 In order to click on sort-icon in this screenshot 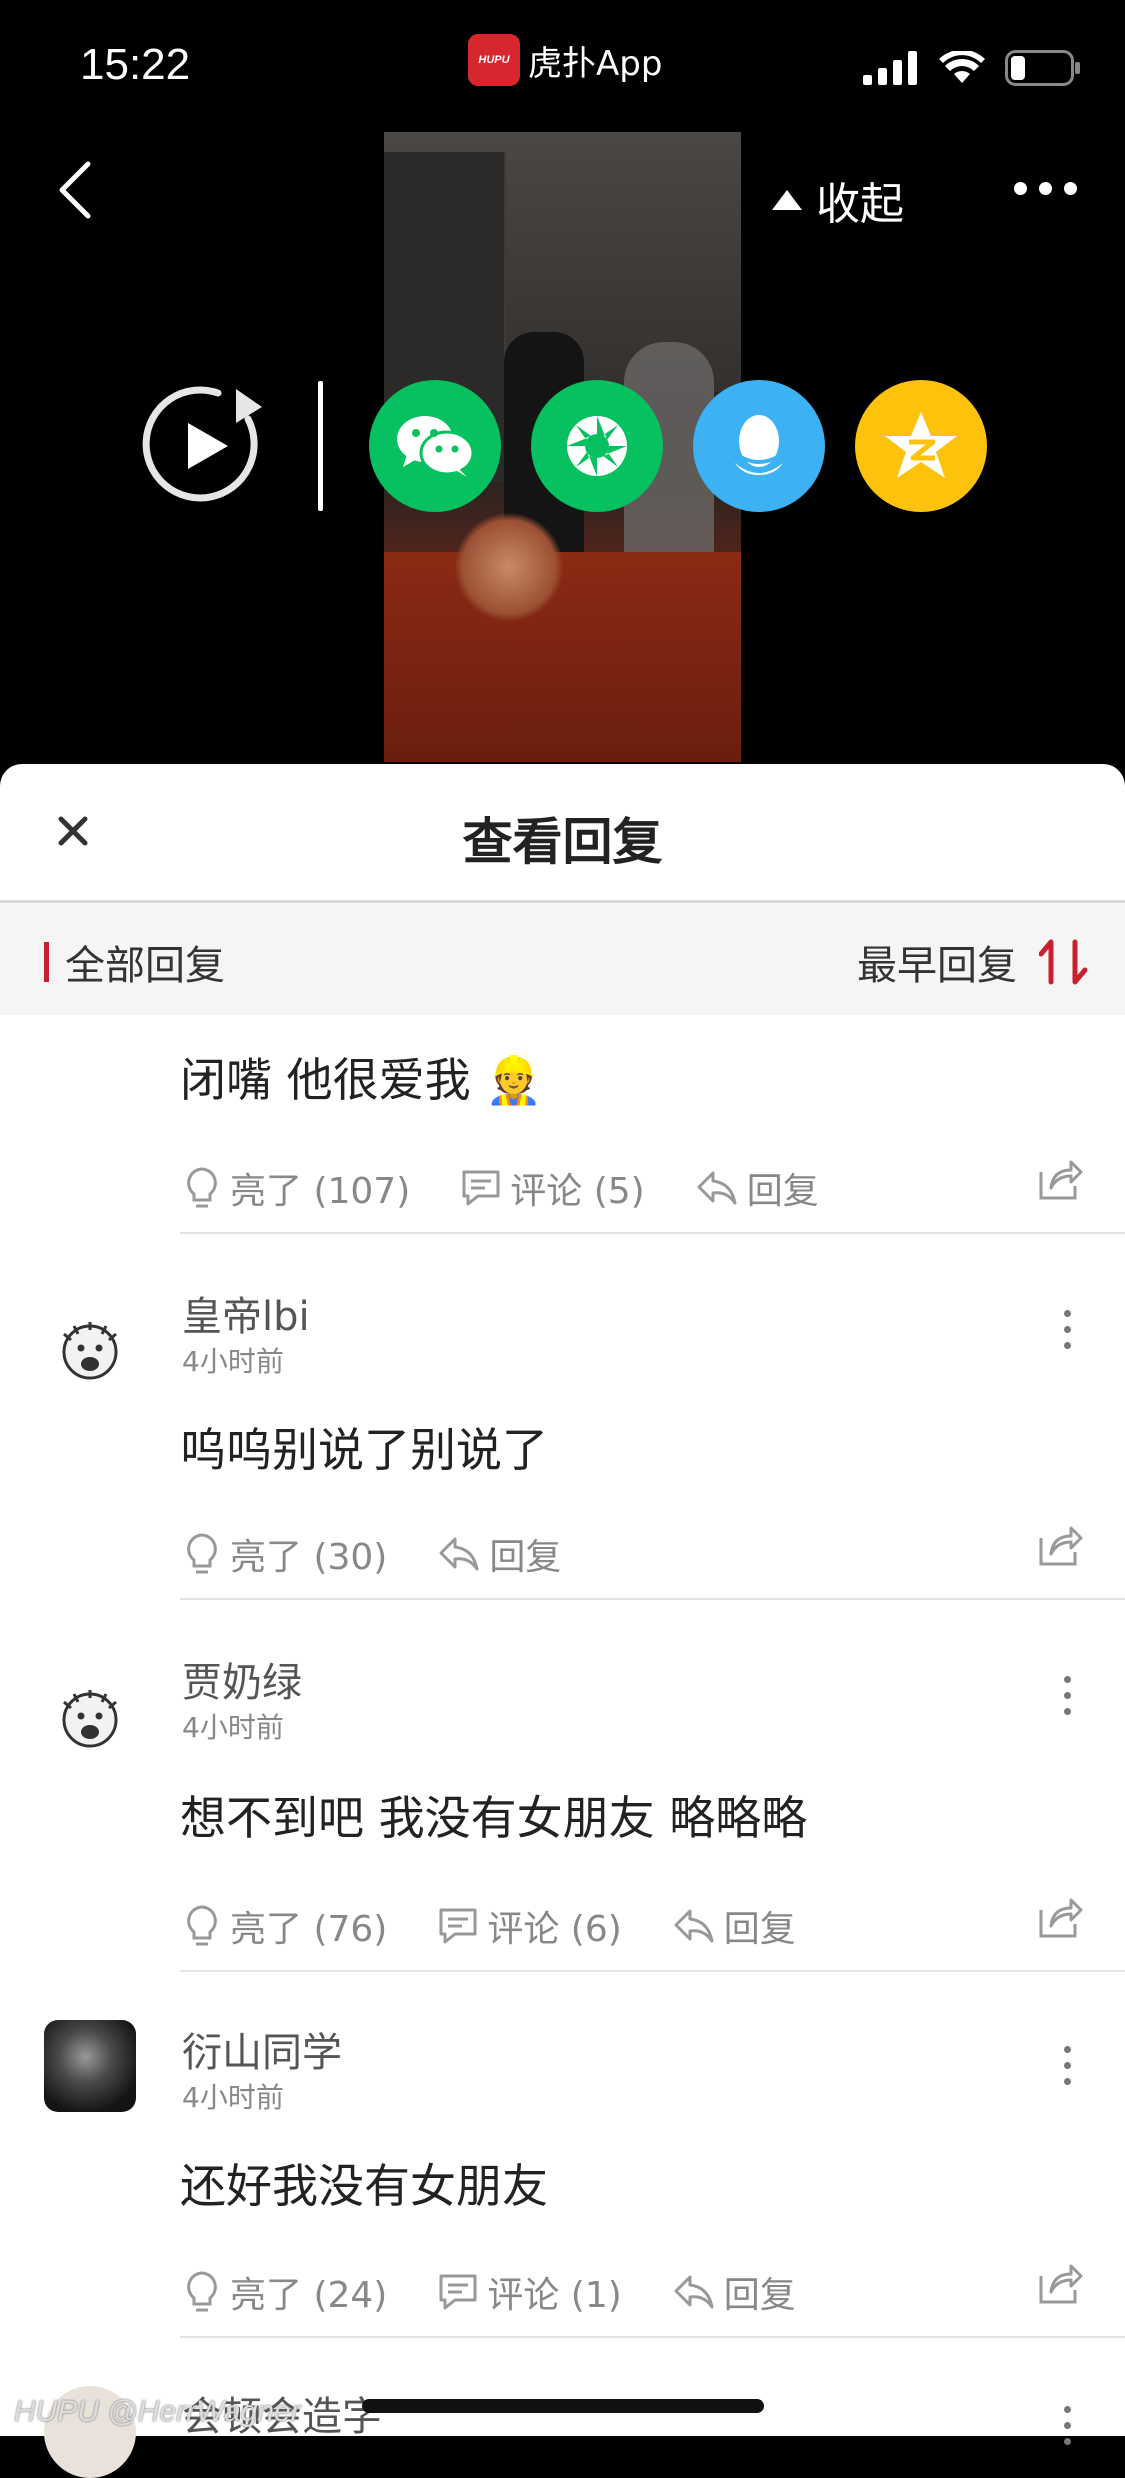, I will do `click(1063, 962)`.